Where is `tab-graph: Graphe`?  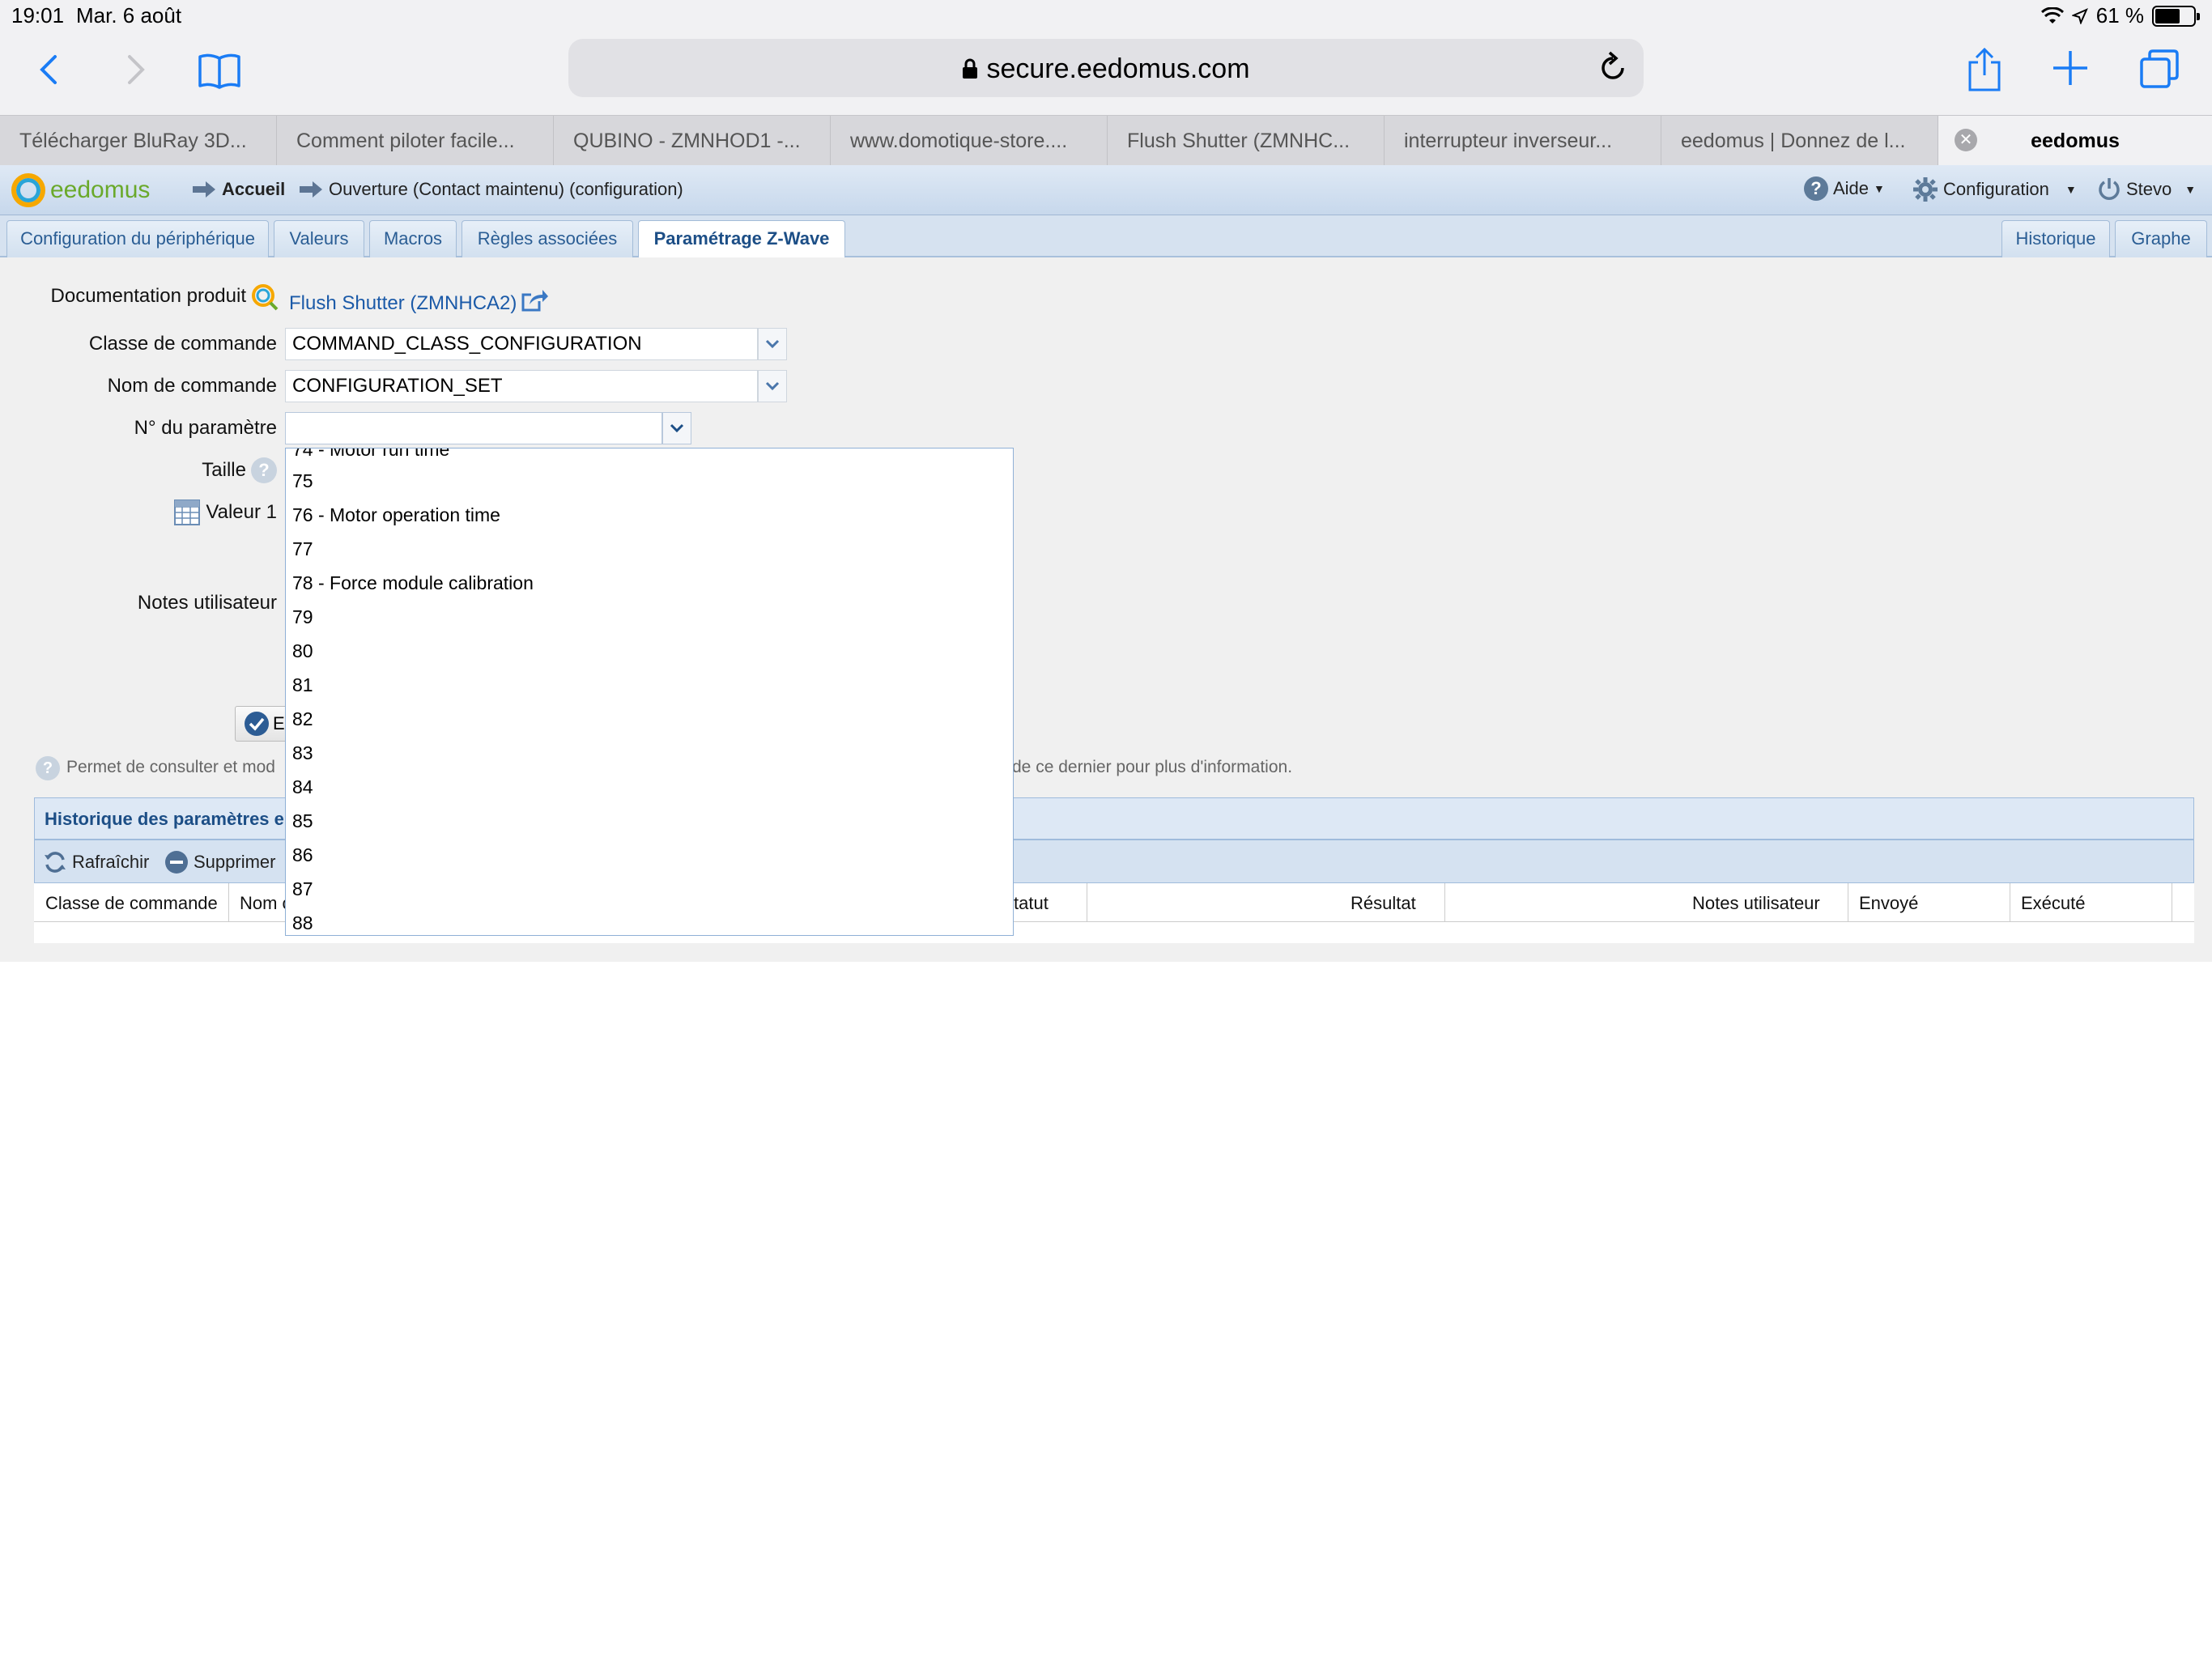
tab-graph: Graphe is located at coordinates (2161, 238).